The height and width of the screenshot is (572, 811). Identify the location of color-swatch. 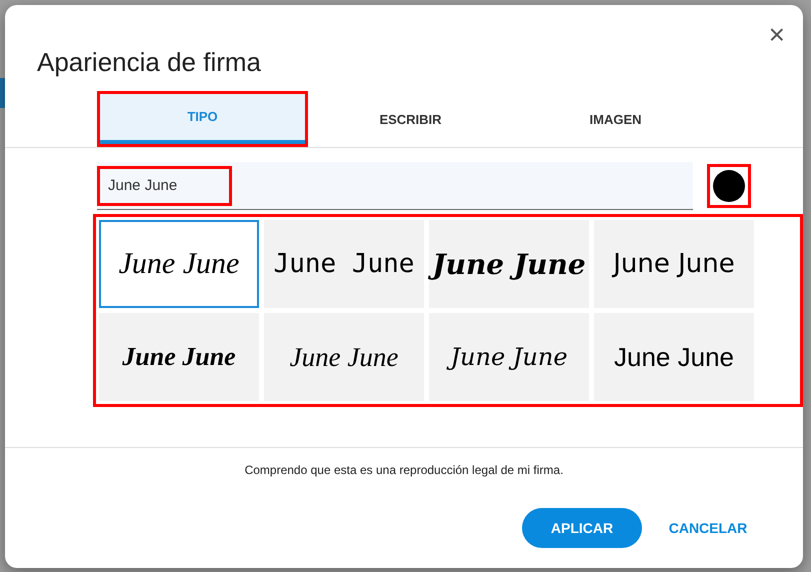
(729, 186).